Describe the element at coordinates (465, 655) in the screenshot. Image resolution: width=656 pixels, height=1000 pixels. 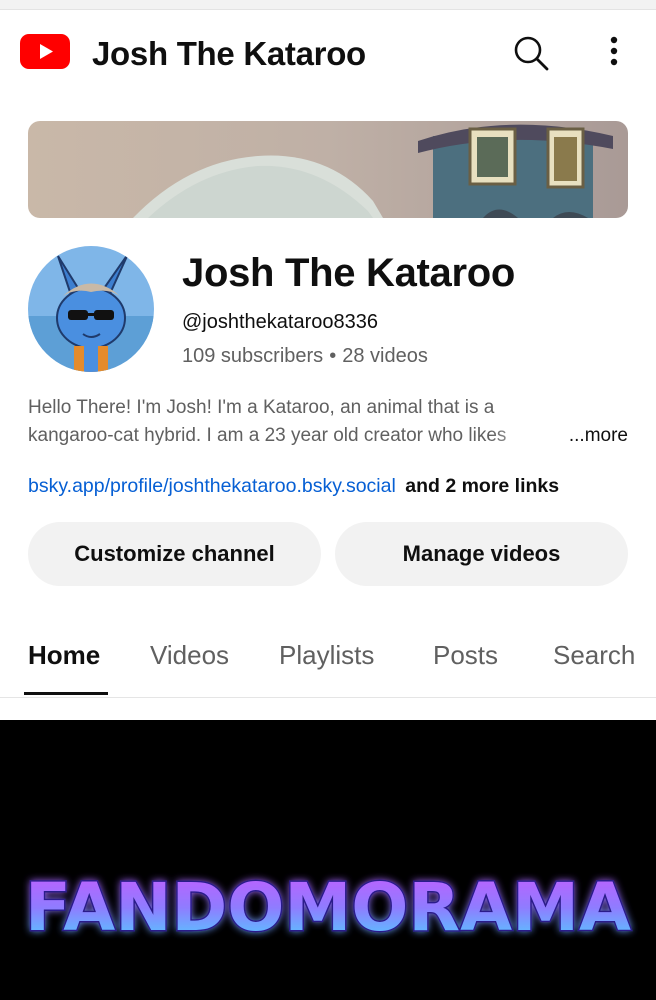
I see `tab-posts: Posts` at that location.